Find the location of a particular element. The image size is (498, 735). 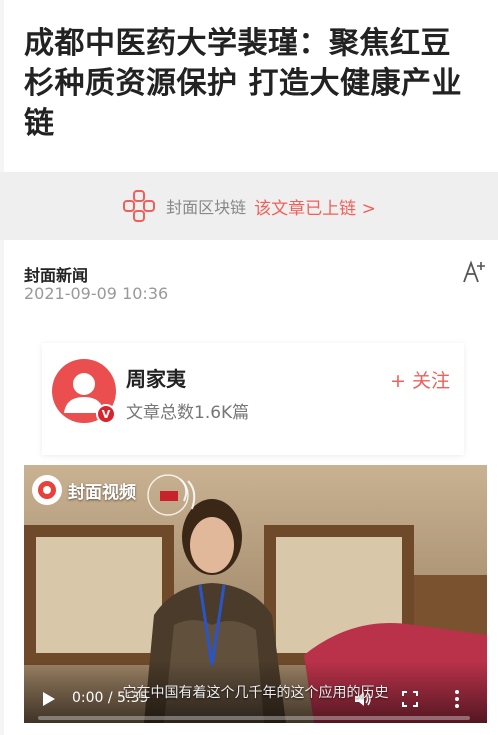

blockchain-icon is located at coordinates (139, 206).